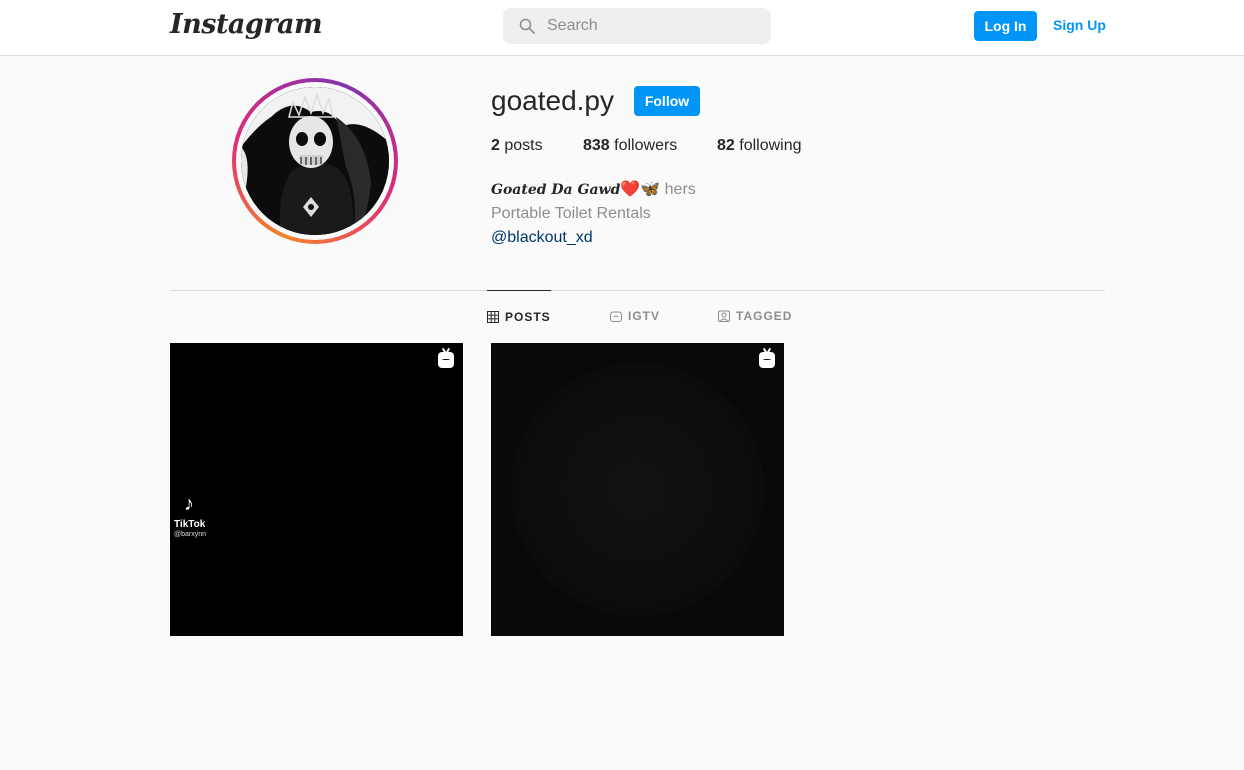 Image resolution: width=1244 pixels, height=770 pixels. What do you see at coordinates (724, 316) in the screenshot?
I see `tagged-icon` at bounding box center [724, 316].